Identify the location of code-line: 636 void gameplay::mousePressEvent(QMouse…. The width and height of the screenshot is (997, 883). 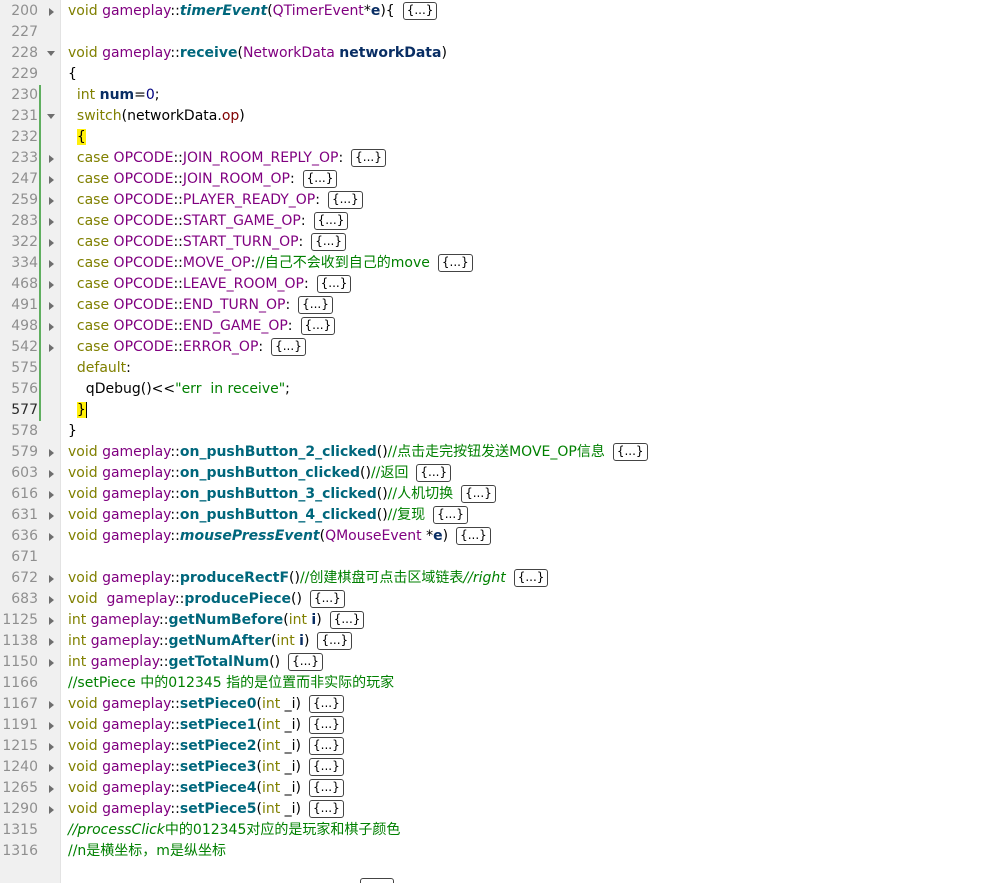
(498, 536).